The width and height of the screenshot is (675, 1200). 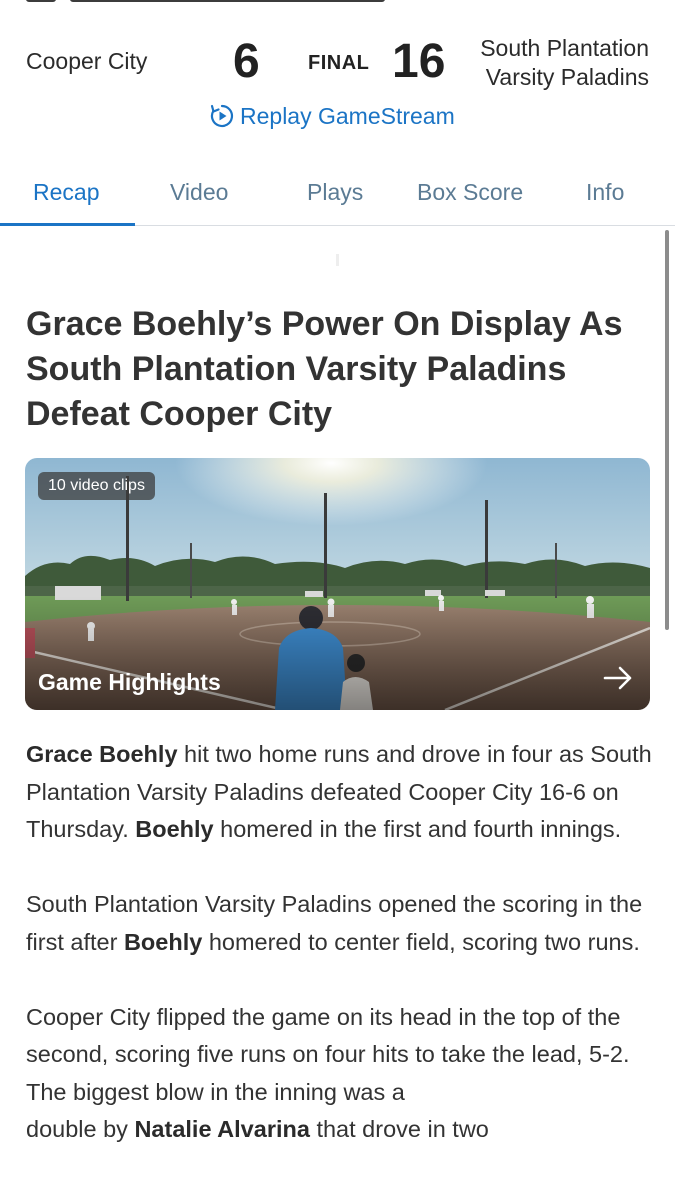 What do you see at coordinates (222, 116) in the screenshot?
I see `replay-play-icon` at bounding box center [222, 116].